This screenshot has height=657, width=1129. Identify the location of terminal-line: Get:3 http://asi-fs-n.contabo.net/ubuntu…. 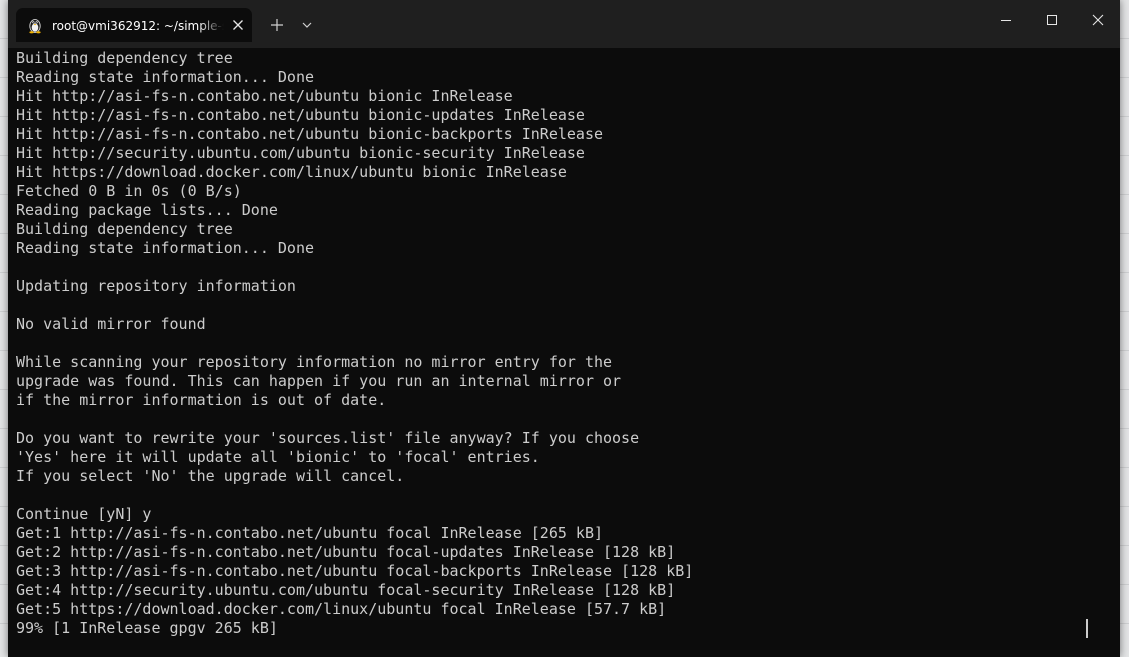
(355, 571).